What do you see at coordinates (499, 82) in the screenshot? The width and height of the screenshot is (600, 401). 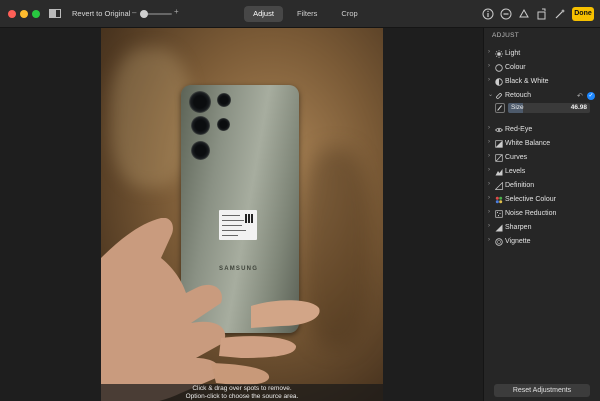 I see `half-circle-icon` at bounding box center [499, 82].